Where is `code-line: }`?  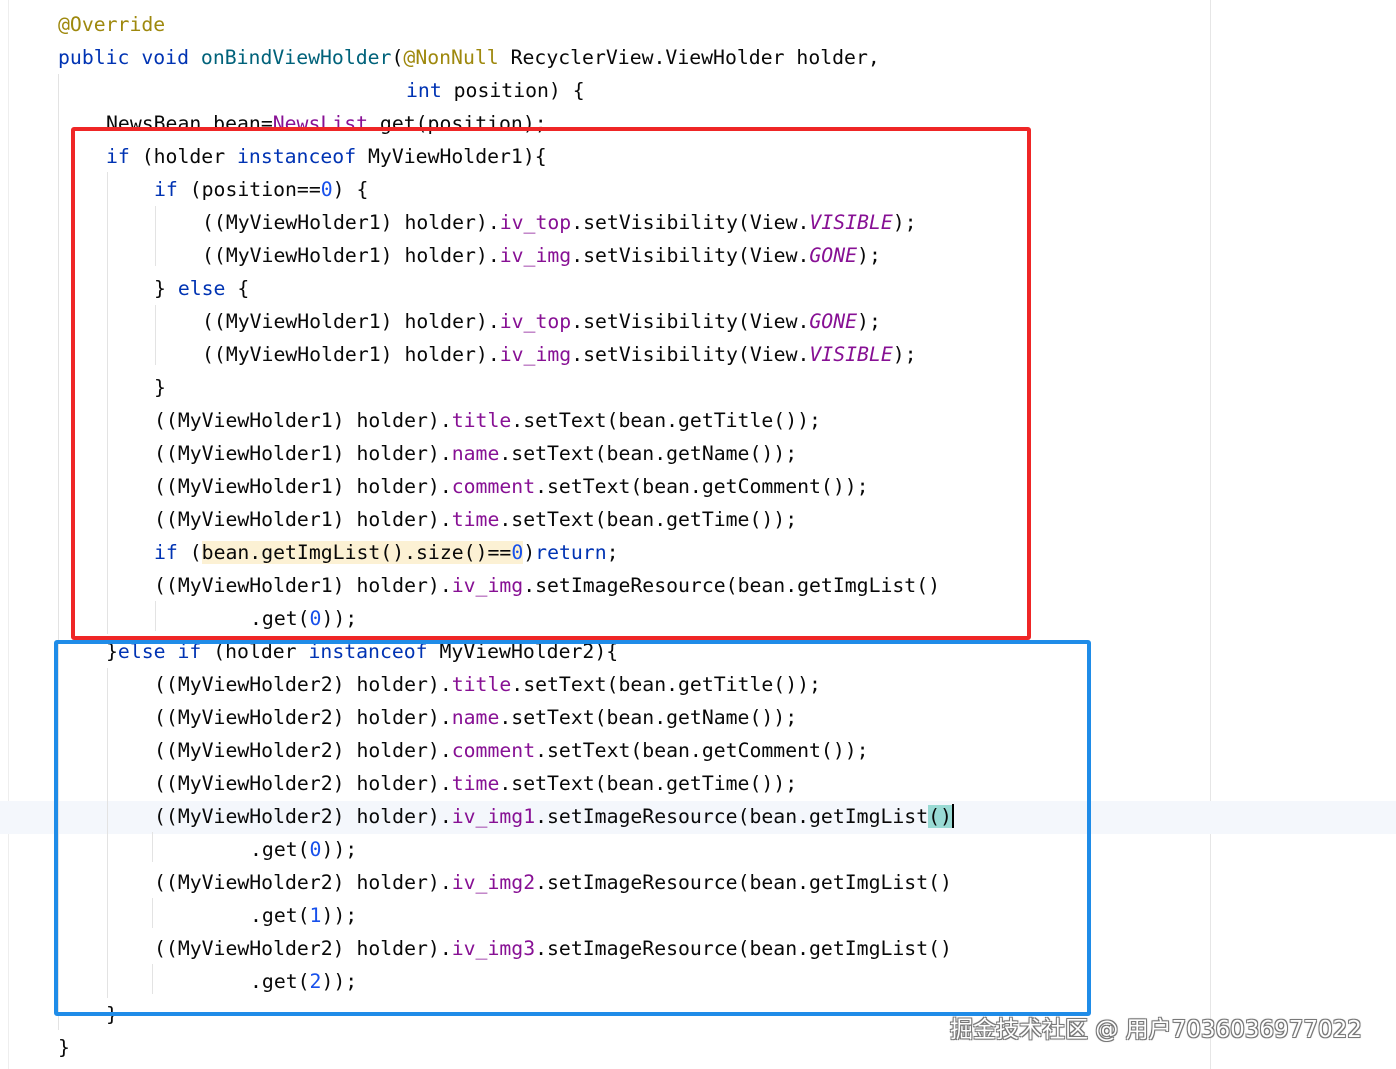
code-line: } is located at coordinates (64, 1047).